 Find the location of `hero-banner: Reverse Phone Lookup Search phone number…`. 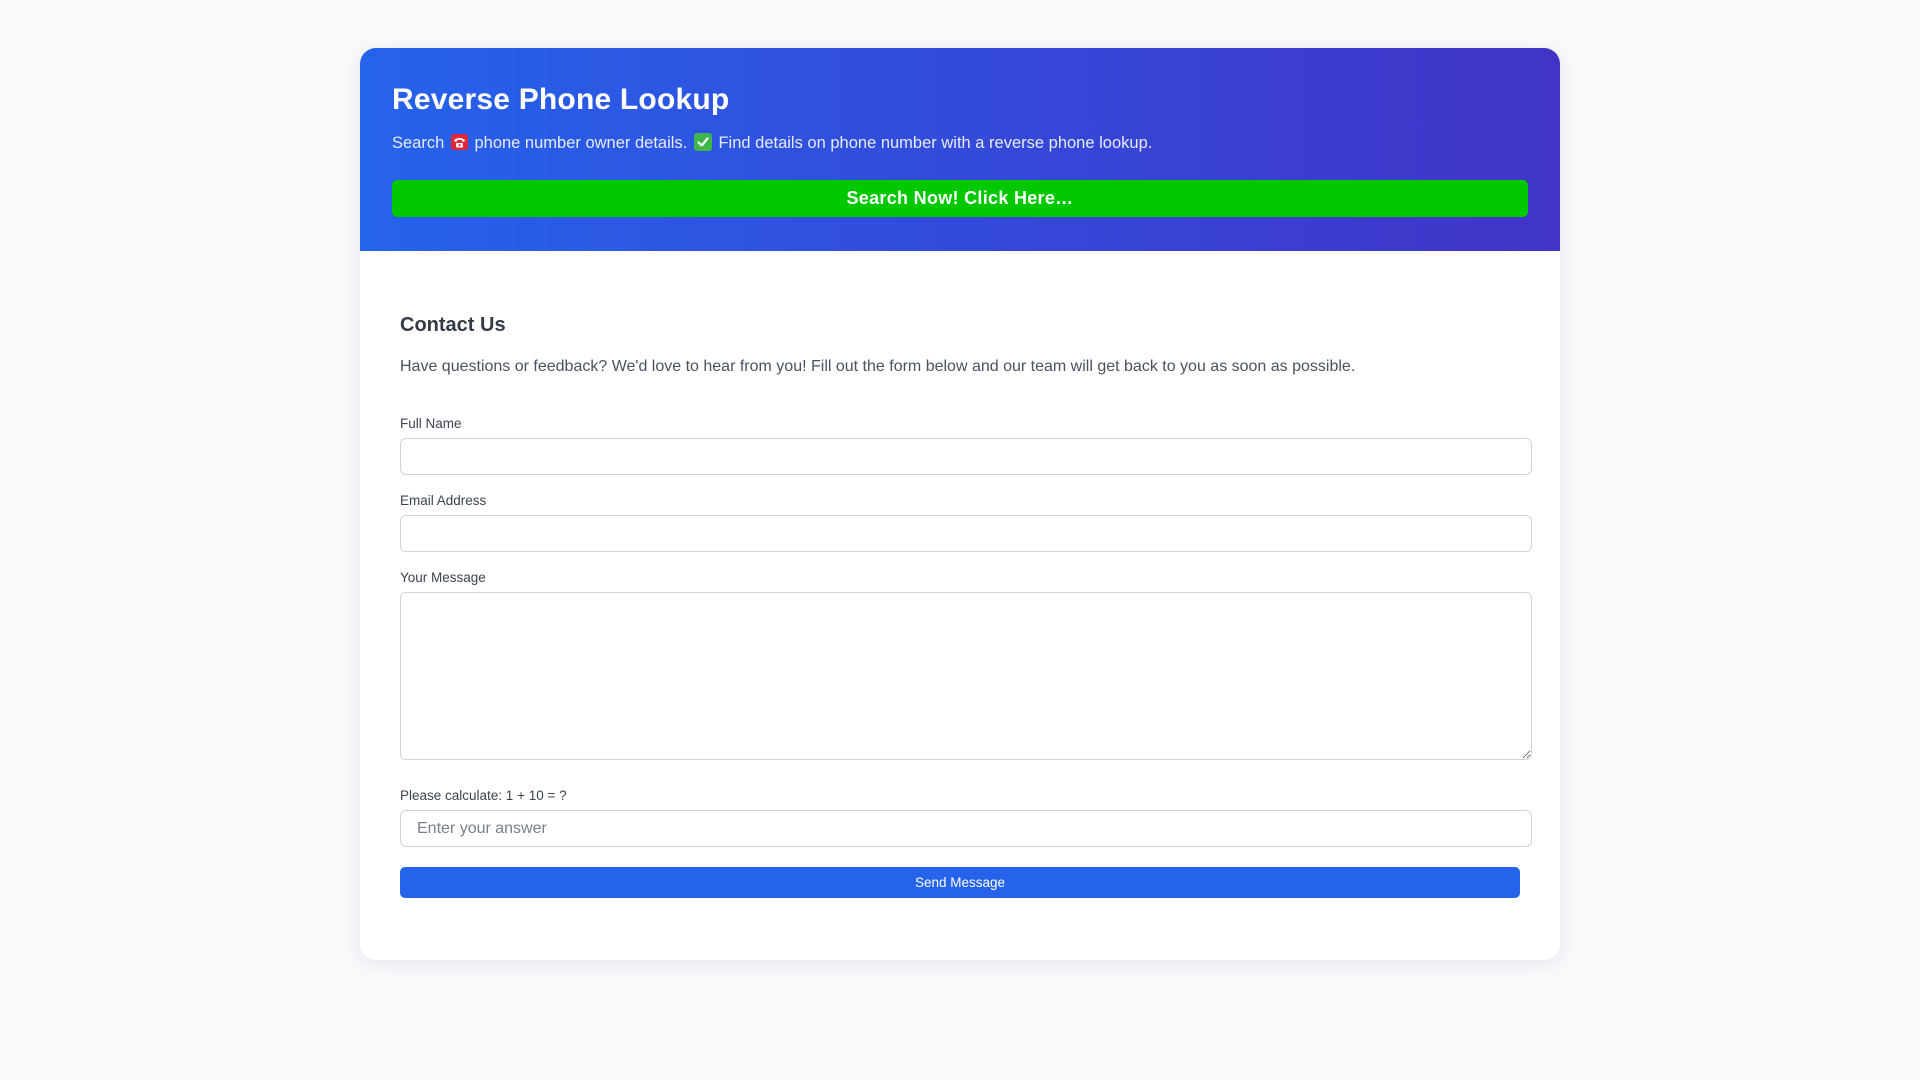

hero-banner: Reverse Phone Lookup Search phone number… is located at coordinates (960, 149).